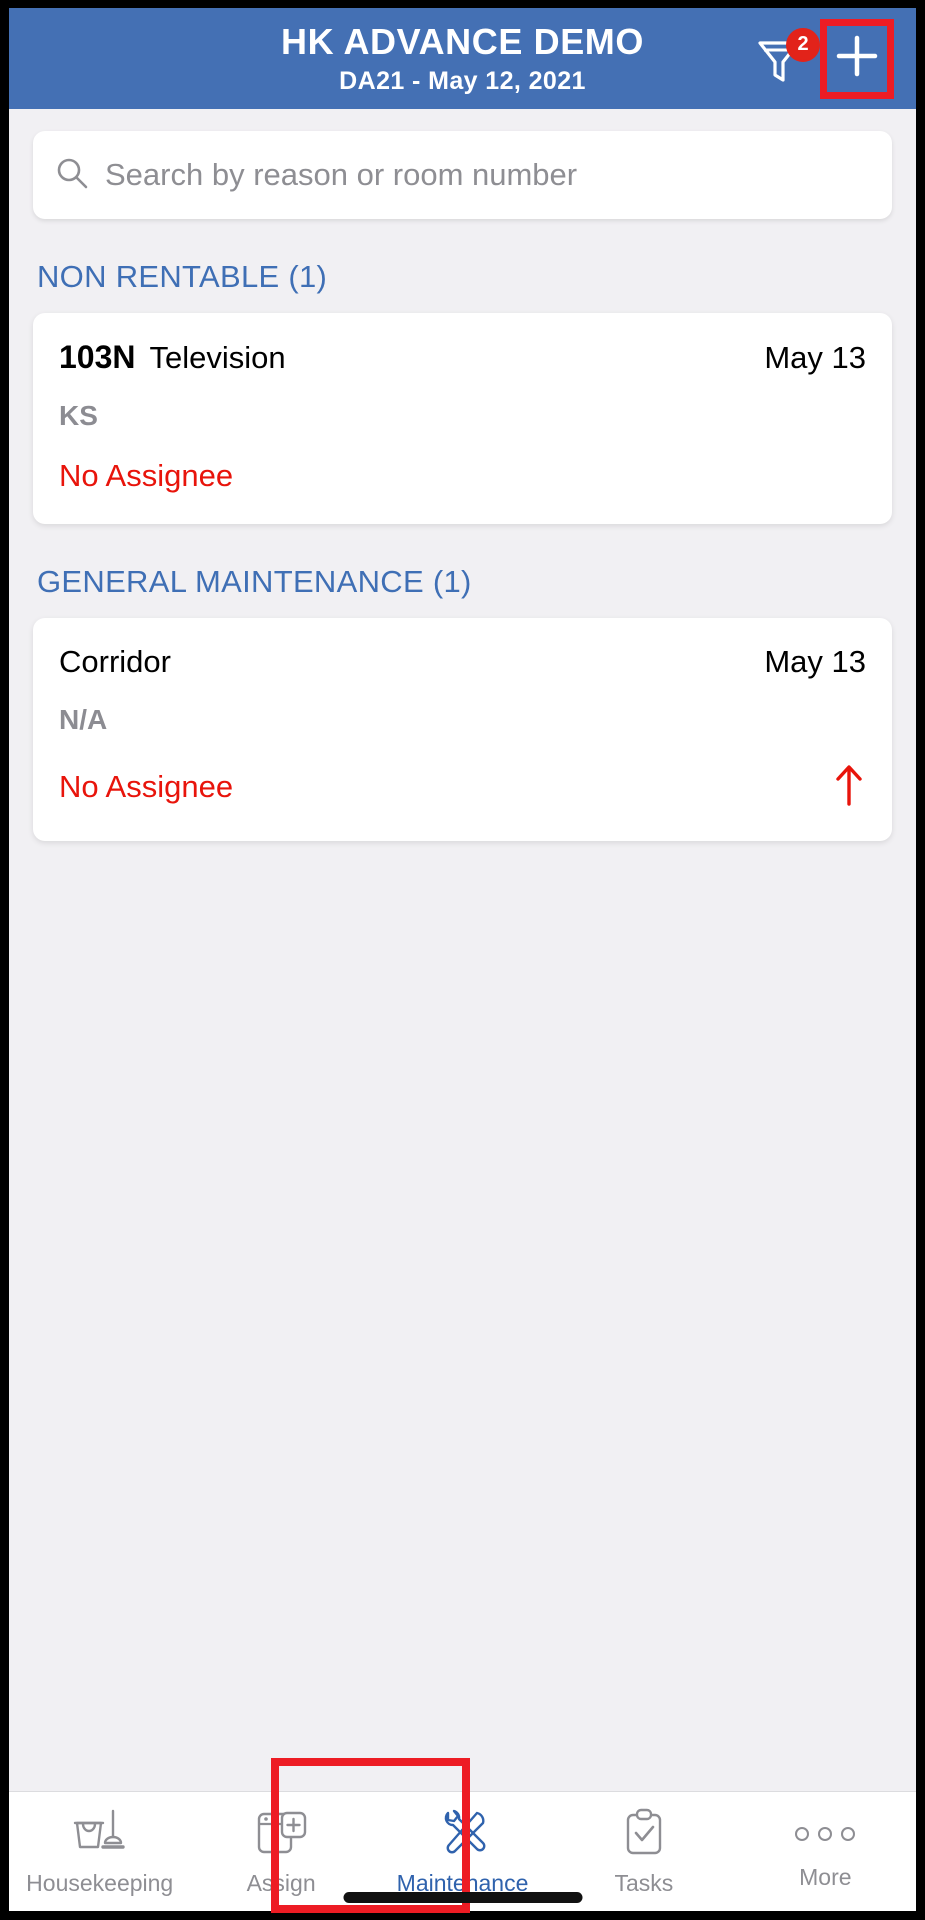  Describe the element at coordinates (462, 1897) in the screenshot. I see `home-indicator` at that location.